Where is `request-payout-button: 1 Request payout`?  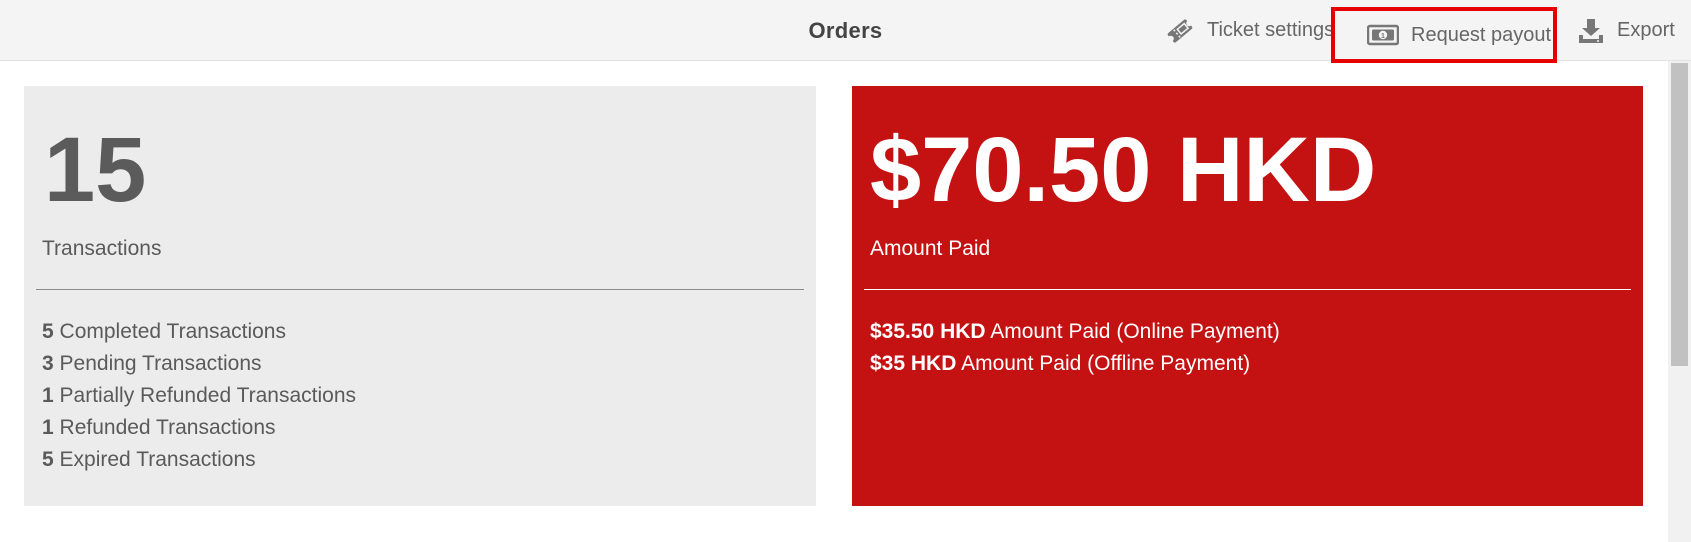 request-payout-button: 1 Request payout is located at coordinates (1444, 35).